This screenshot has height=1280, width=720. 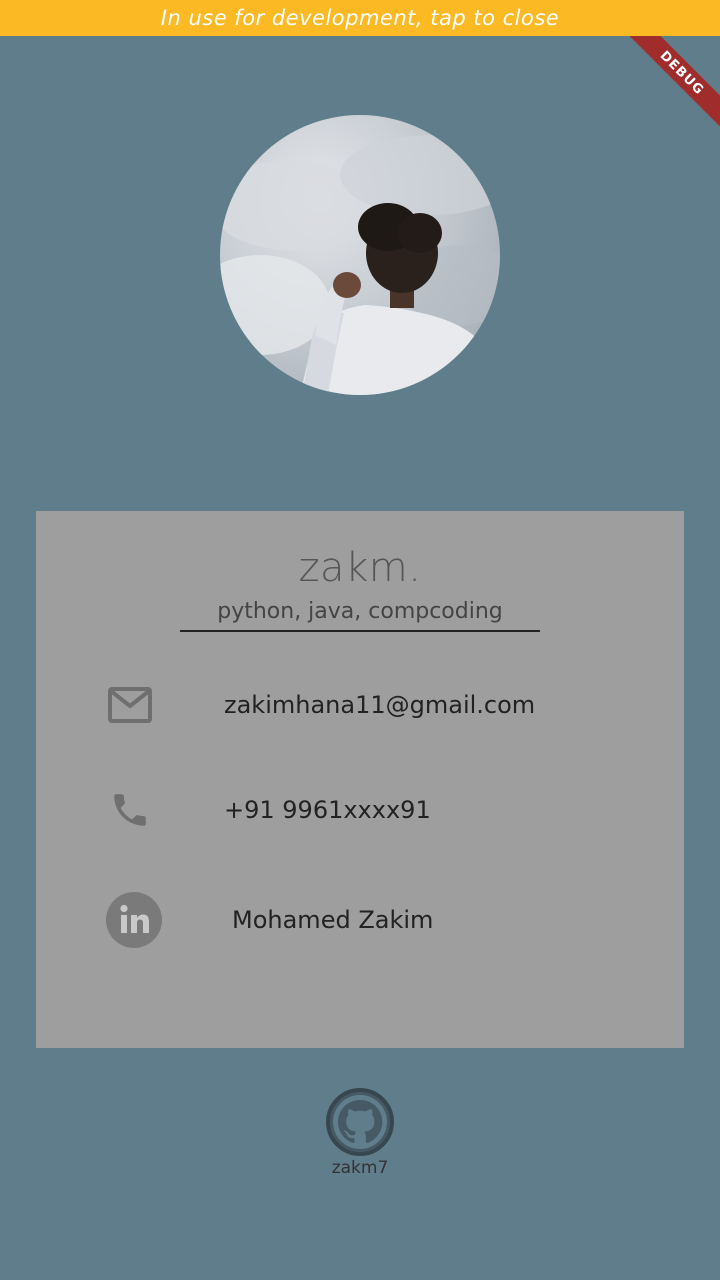 I want to click on email-row: zakimhana11@gmail.com, so click(x=360, y=705).